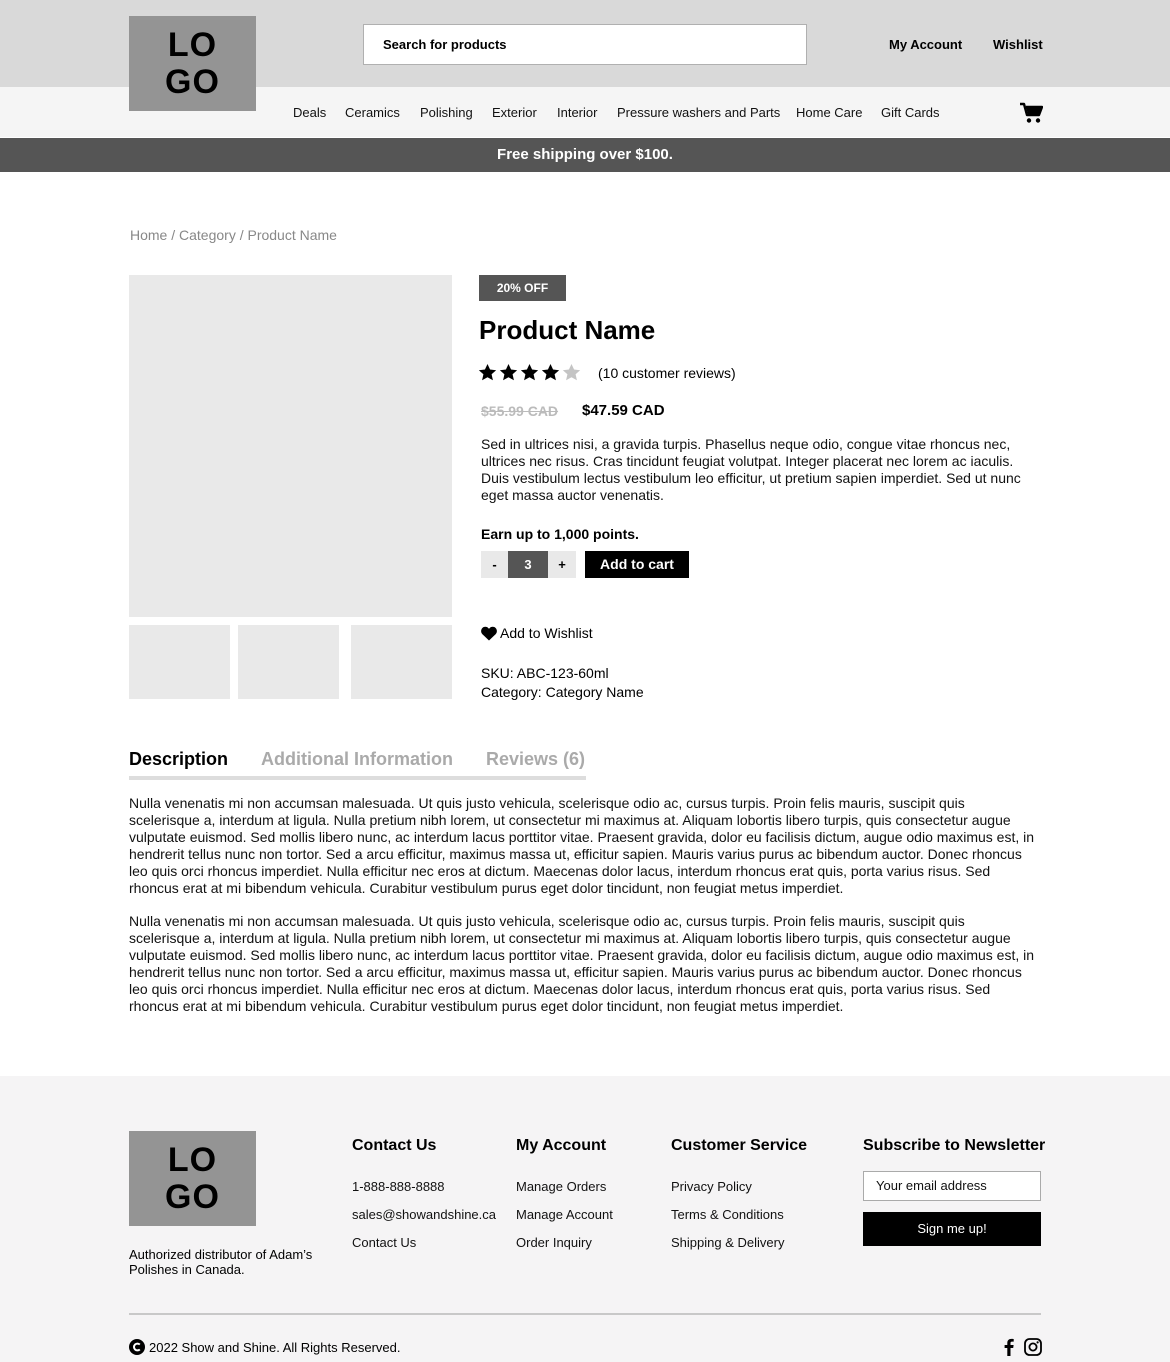  What do you see at coordinates (528, 564) in the screenshot?
I see `quantity-input: 3` at bounding box center [528, 564].